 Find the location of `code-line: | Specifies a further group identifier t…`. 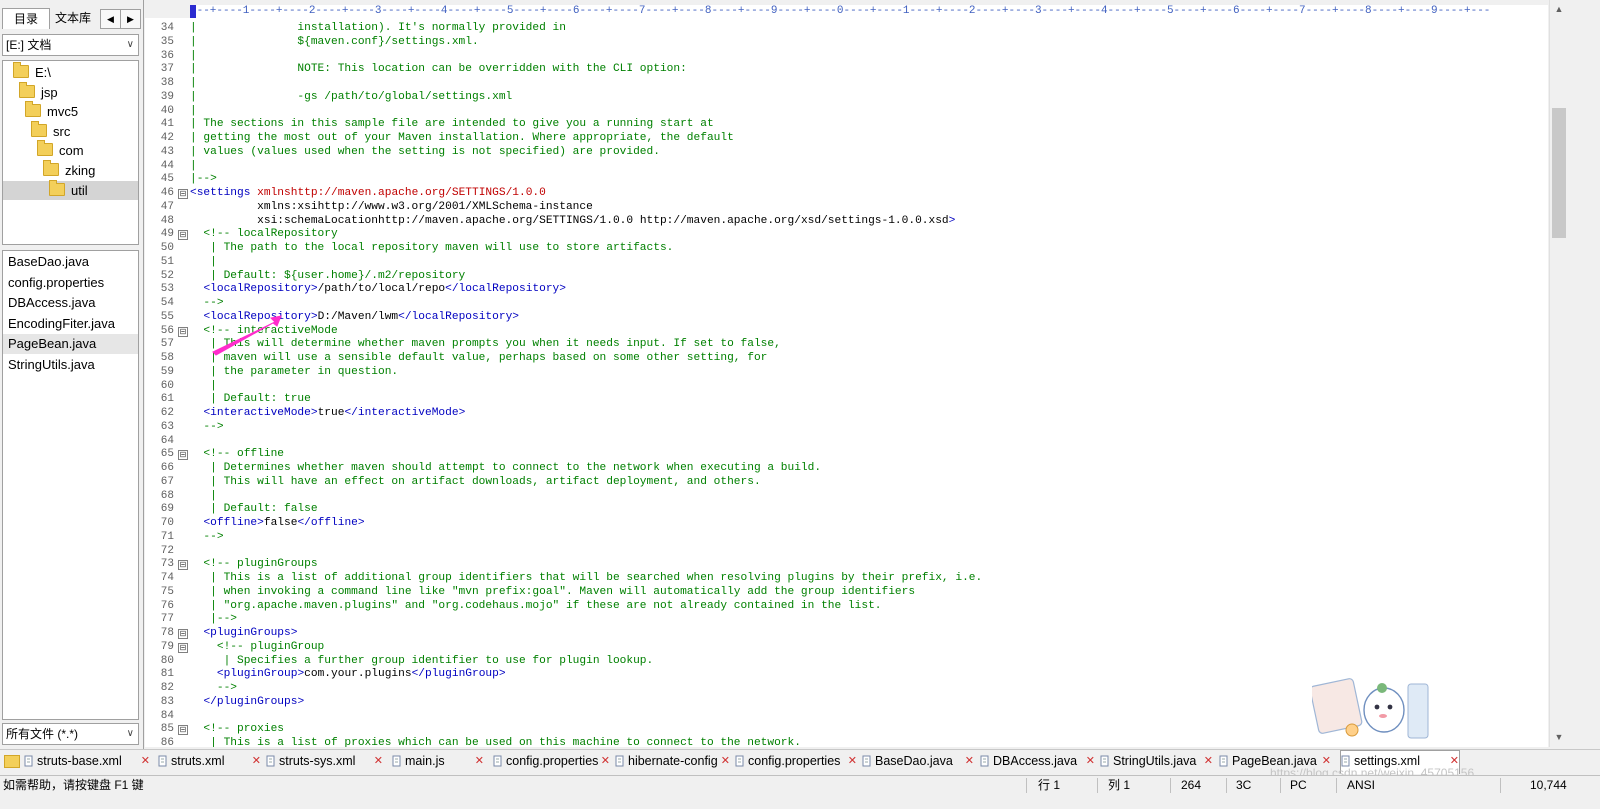

code-line: | Specifies a further group identifier t… is located at coordinates (422, 661).